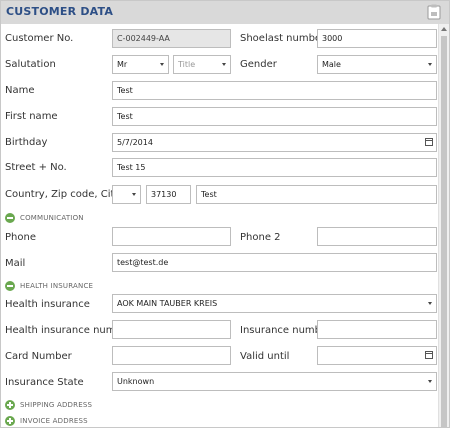  What do you see at coordinates (20, 90) in the screenshot?
I see `name-label: Name` at bounding box center [20, 90].